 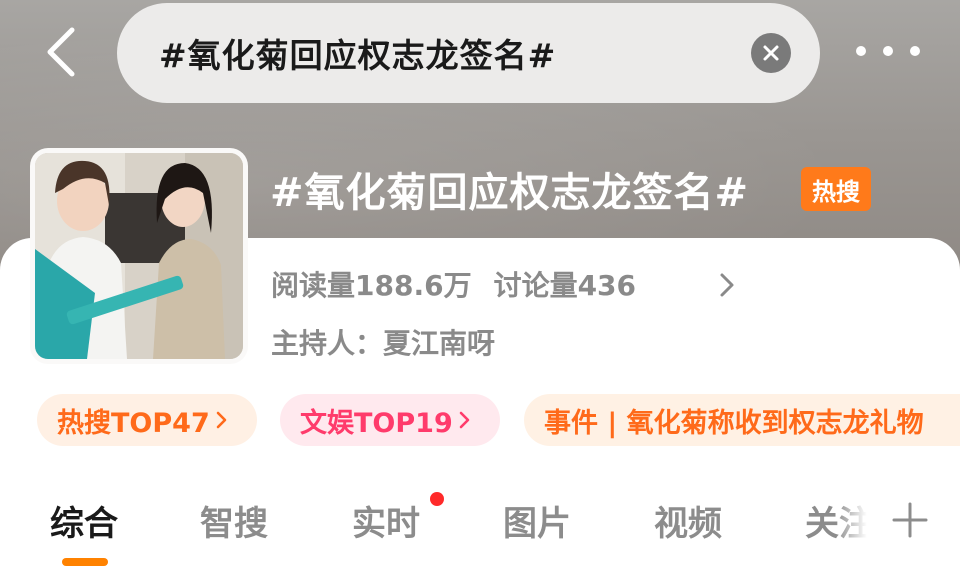 What do you see at coordinates (836, 189) in the screenshot?
I see `hot-search-badge: 热搜` at bounding box center [836, 189].